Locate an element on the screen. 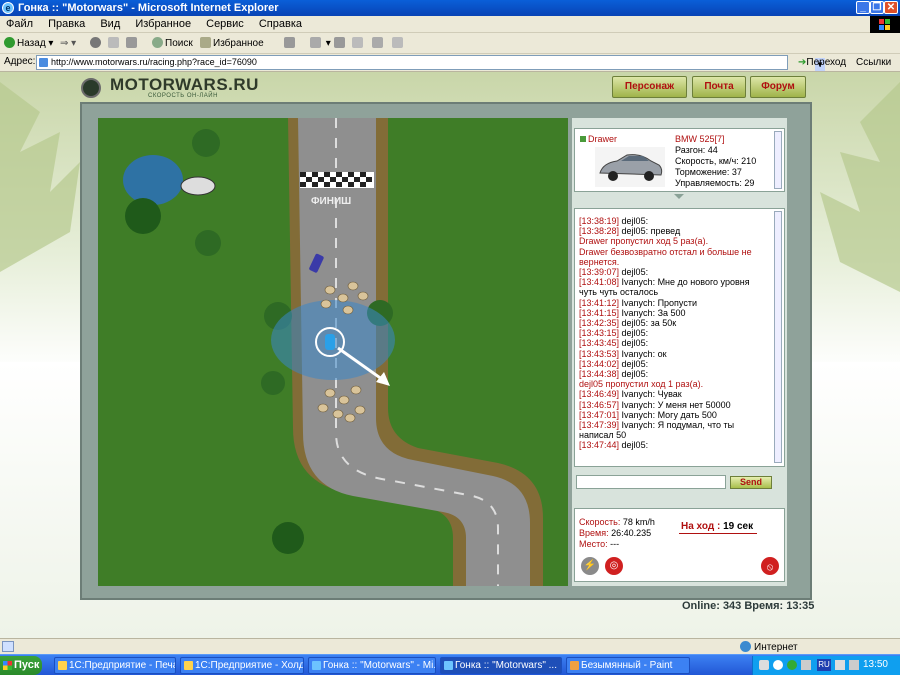 This screenshot has height=675, width=900. menu-edit: Правка is located at coordinates (66, 24).